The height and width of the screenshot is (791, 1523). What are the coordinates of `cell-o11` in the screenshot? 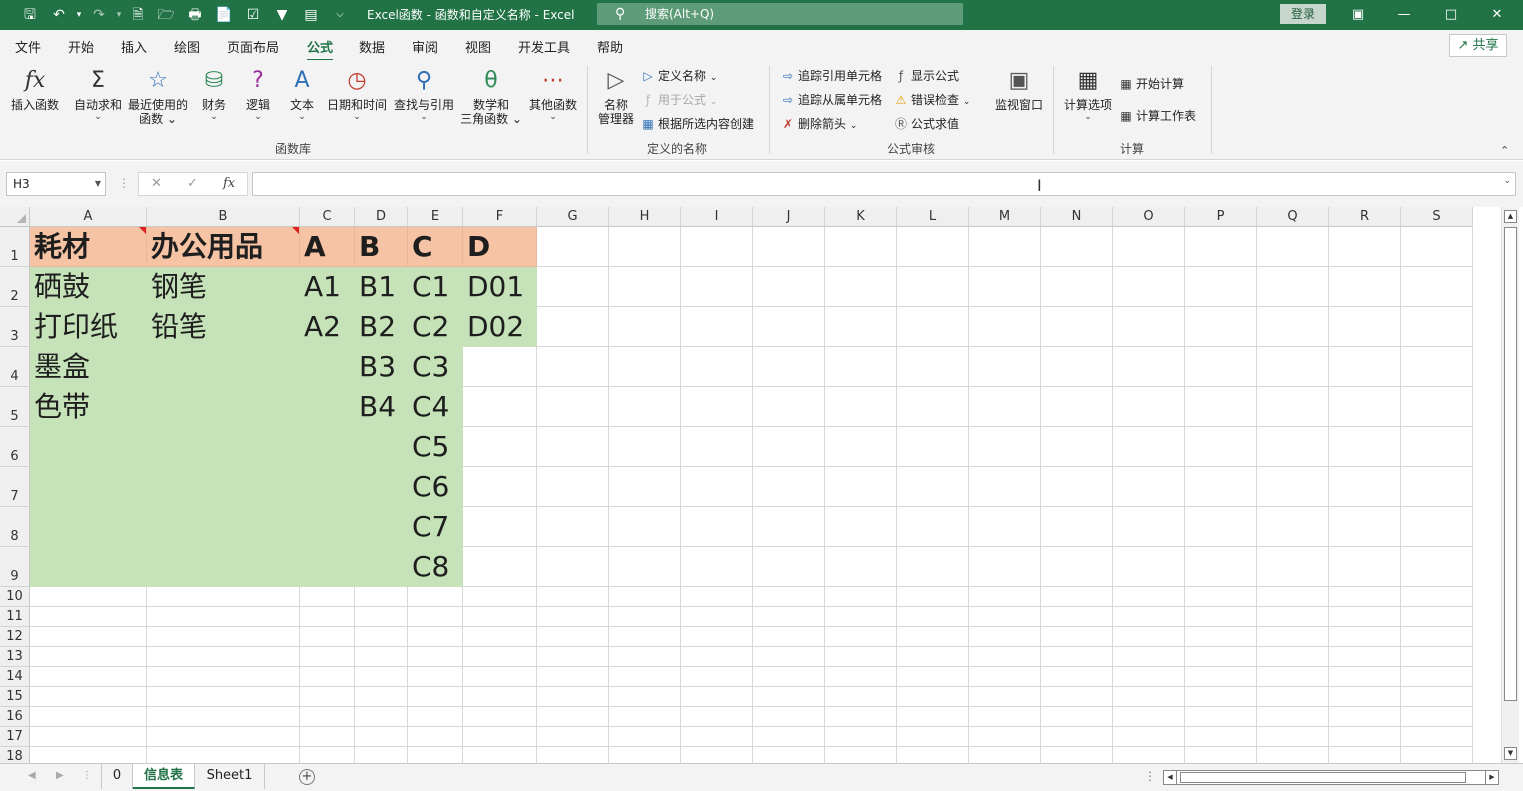 It's located at (1149, 617).